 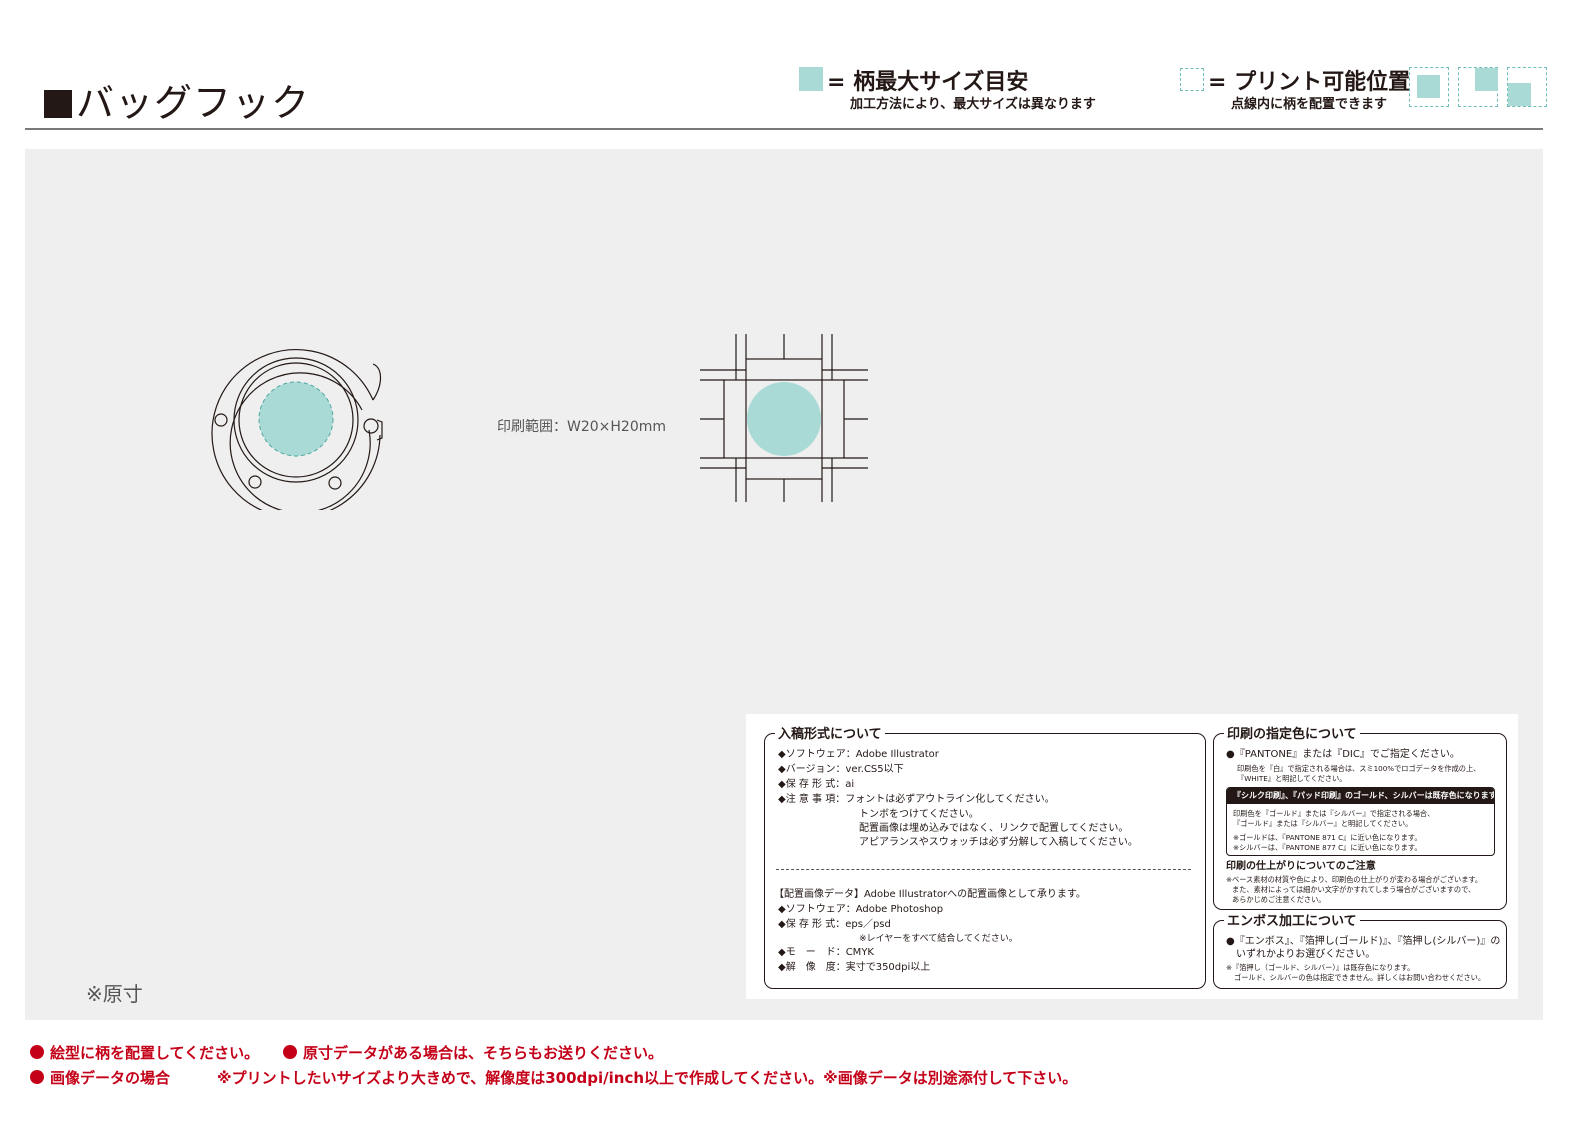 I want to click on emboss-line2: いずれかよりお選びください。, so click(x=1306, y=954).